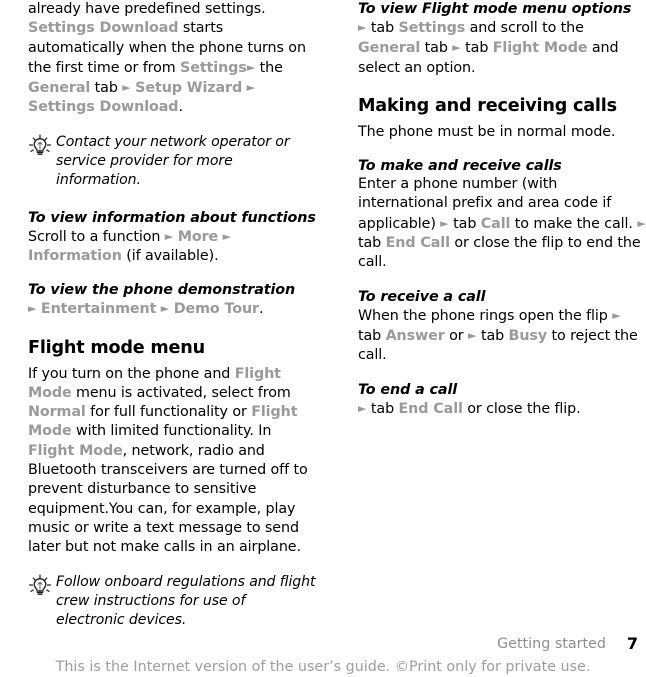  What do you see at coordinates (261, 309) in the screenshot?
I see `seg3: .` at bounding box center [261, 309].